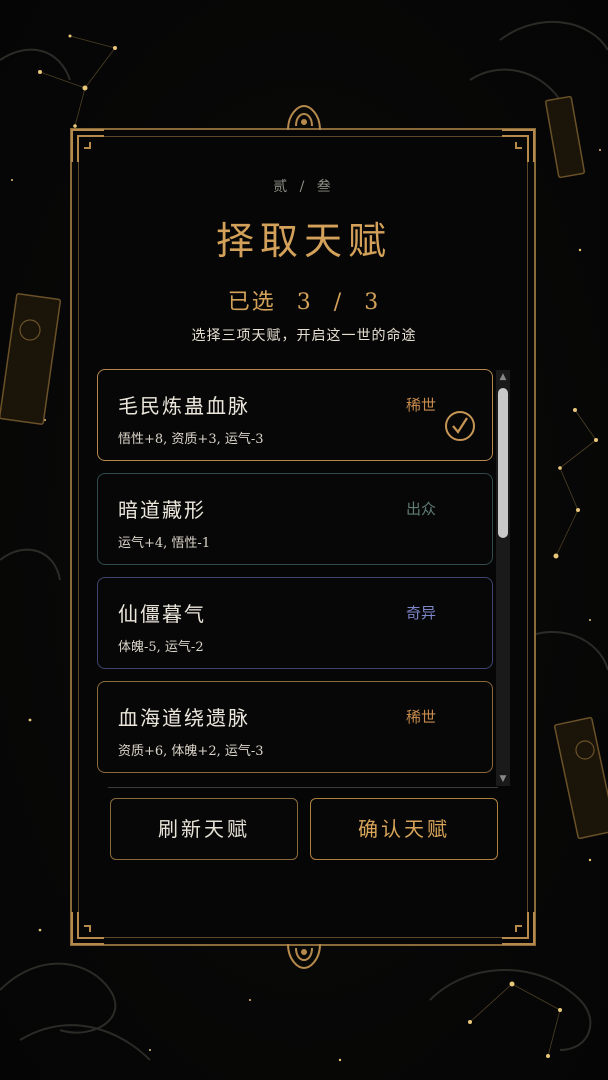  I want to click on list-scrollbar: ▲ ▼, so click(503, 578).